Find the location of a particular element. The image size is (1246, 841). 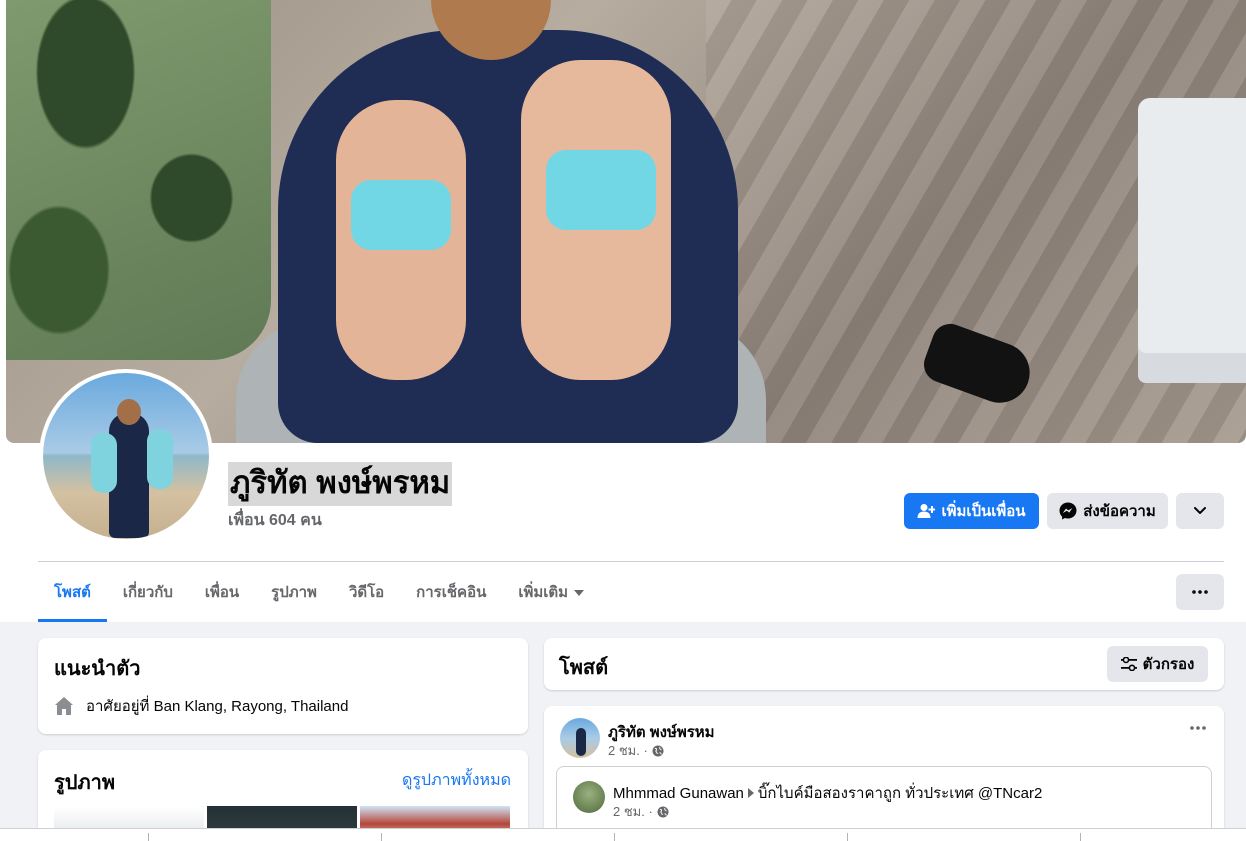

caret-down-icon is located at coordinates (579, 593).